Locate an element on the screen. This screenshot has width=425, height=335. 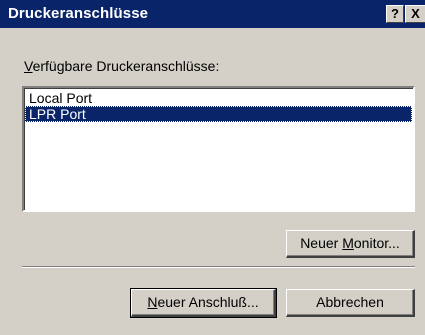
close-button: X is located at coordinates (415, 14).